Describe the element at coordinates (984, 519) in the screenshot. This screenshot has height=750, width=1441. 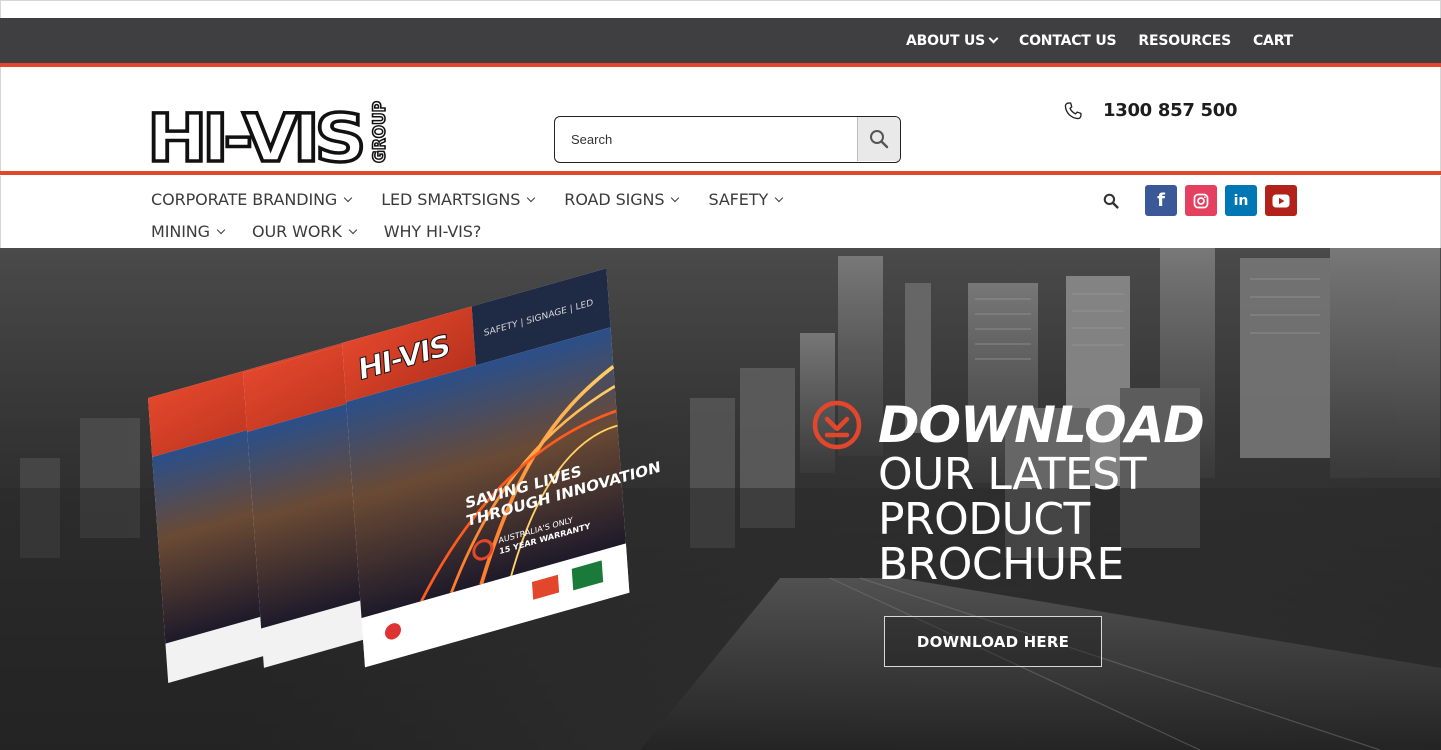
I see `hero-subtitle-line: PRODUCT` at that location.